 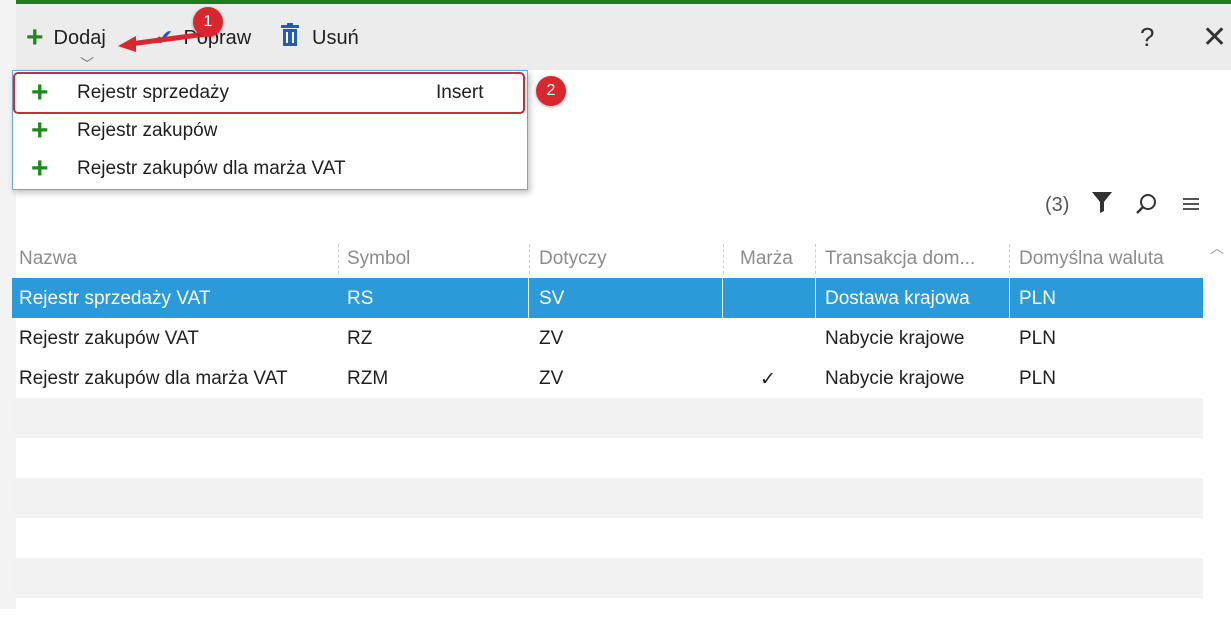 I want to click on help-icon: ?, so click(x=1147, y=37).